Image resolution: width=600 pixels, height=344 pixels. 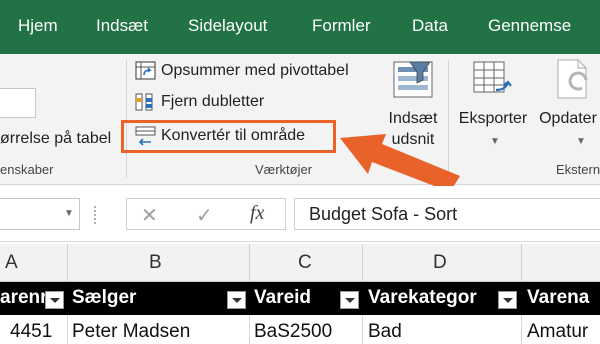 I want to click on name-box-dropdown-icon: ▼, so click(x=69, y=213).